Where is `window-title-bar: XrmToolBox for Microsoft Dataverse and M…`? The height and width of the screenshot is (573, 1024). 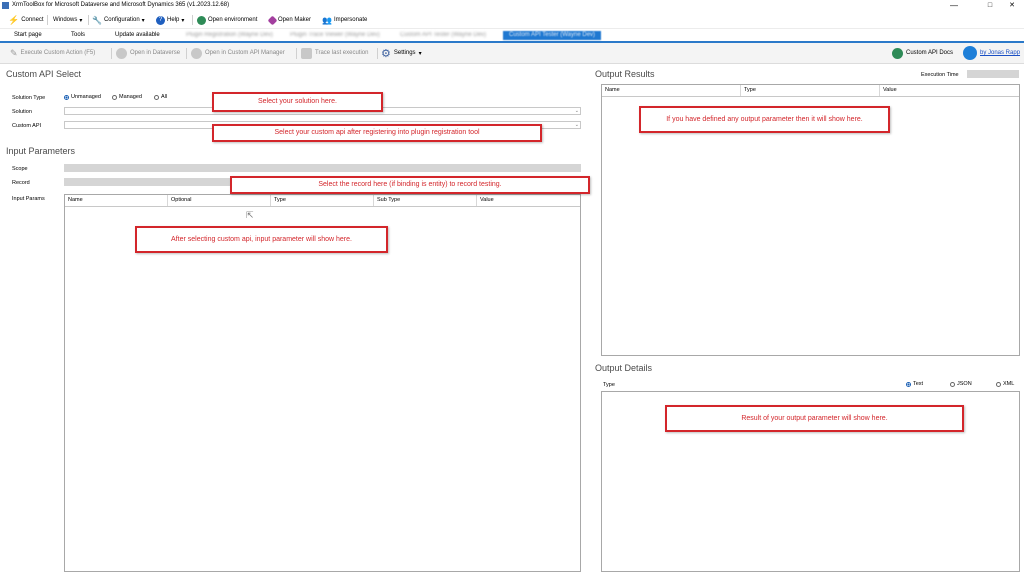
window-title-bar: XrmToolBox for Microsoft Dataverse and M… is located at coordinates (512, 6).